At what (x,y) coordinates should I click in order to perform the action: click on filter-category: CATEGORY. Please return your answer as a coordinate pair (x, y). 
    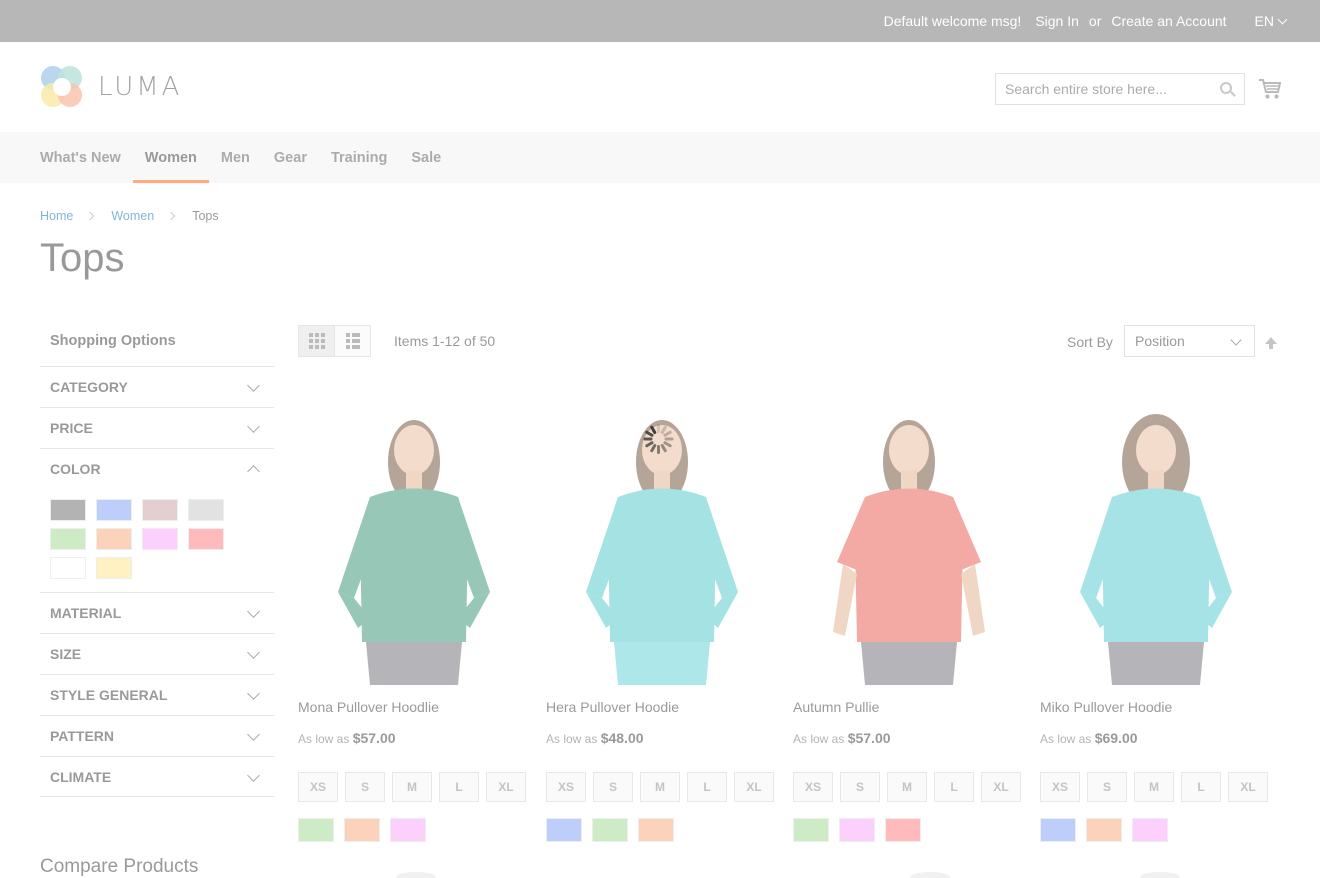
    Looking at the image, I should click on (157, 386).